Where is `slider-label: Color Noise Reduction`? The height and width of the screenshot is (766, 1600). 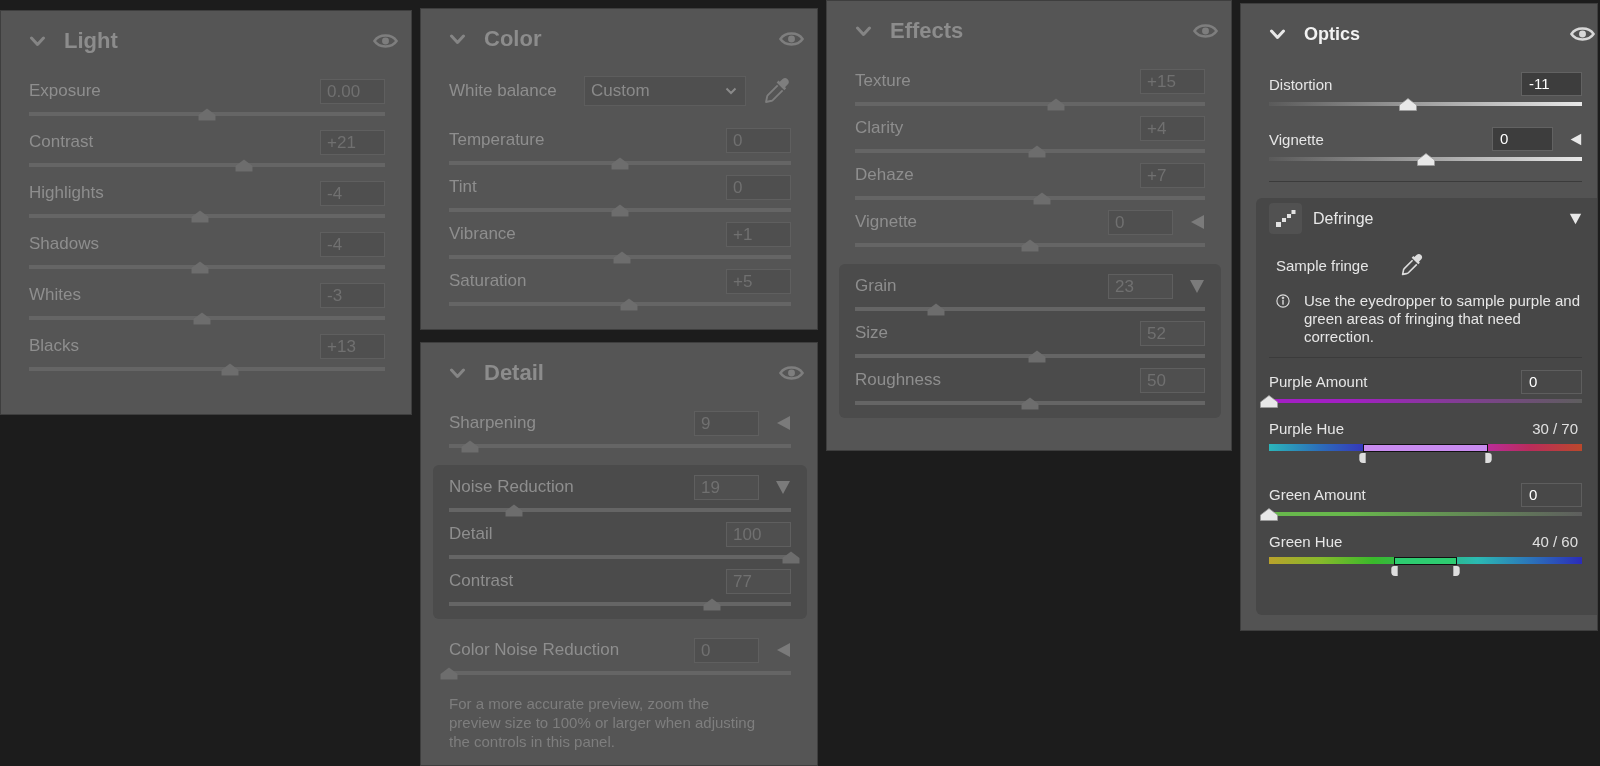
slider-label: Color Noise Reduction is located at coordinates (535, 650).